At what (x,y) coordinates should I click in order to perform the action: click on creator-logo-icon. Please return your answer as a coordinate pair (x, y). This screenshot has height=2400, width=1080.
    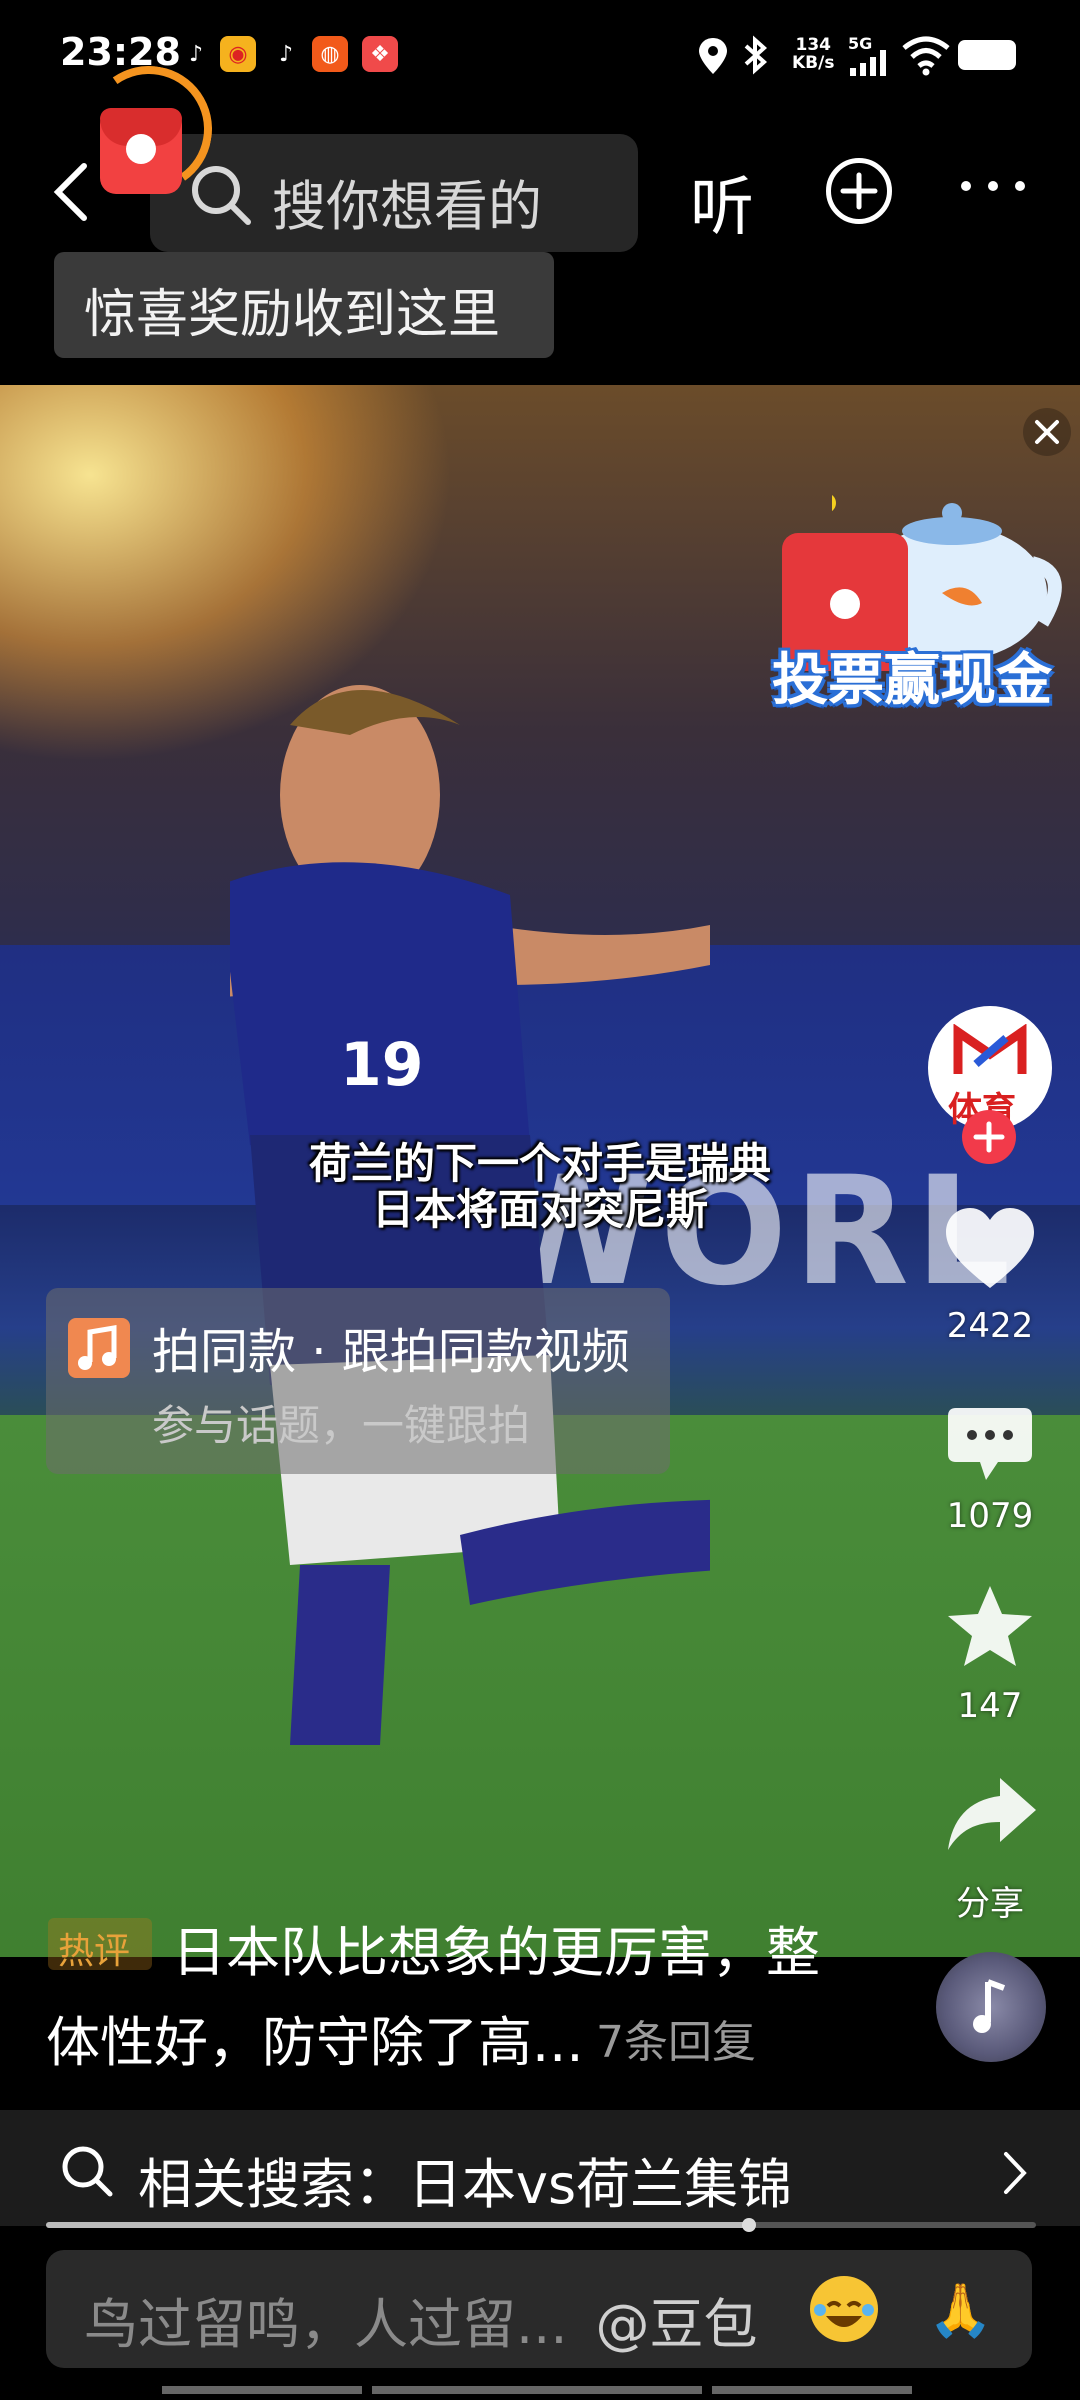
    Looking at the image, I should click on (990, 1049).